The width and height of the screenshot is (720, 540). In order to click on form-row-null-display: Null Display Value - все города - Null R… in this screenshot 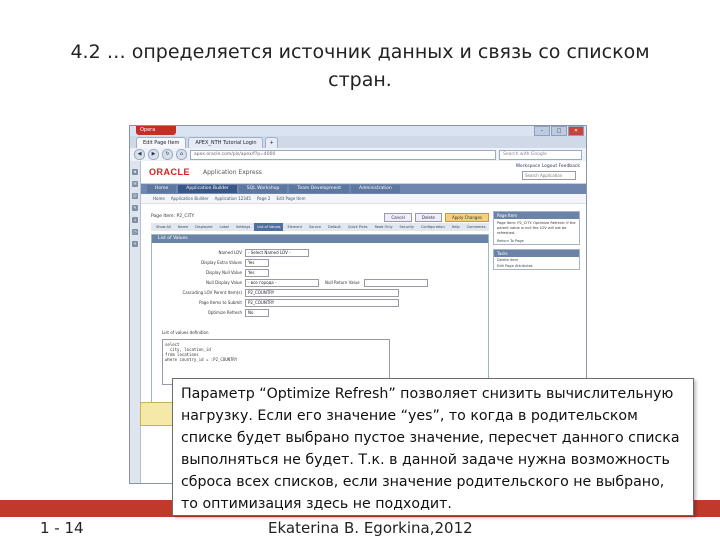, I will do `click(290, 283)`.